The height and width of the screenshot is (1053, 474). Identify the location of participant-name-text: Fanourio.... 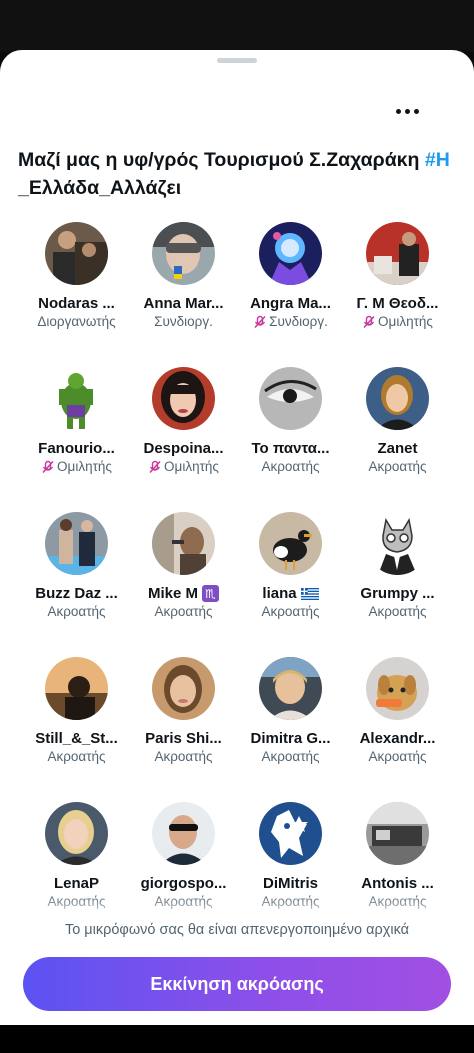
(76, 448).